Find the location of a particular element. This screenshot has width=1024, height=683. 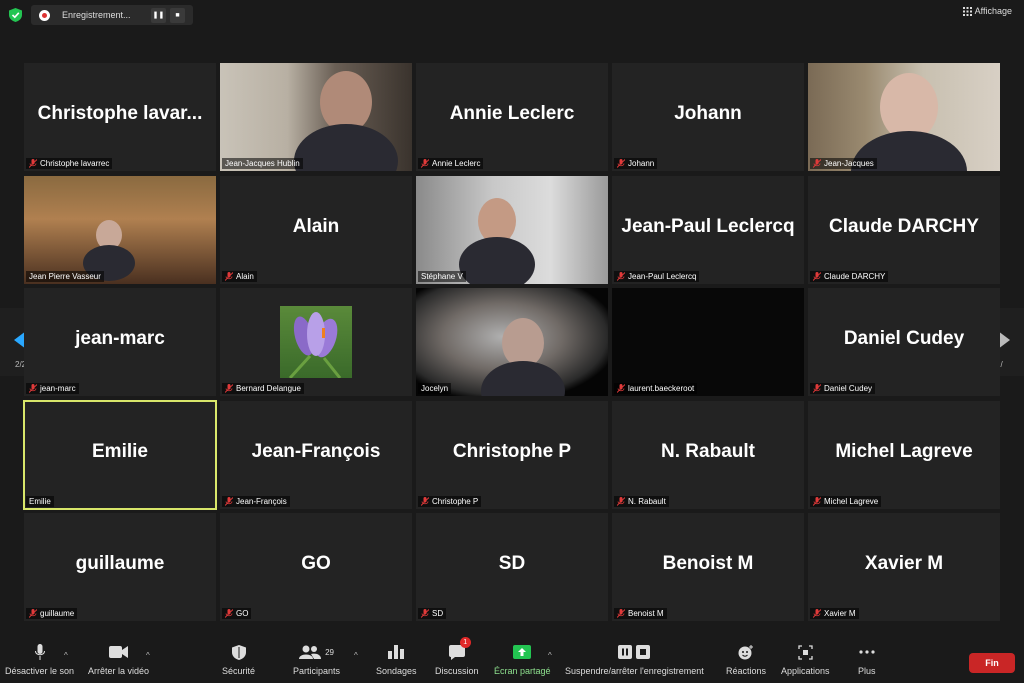

crocus-flower-avatar is located at coordinates (316, 343).